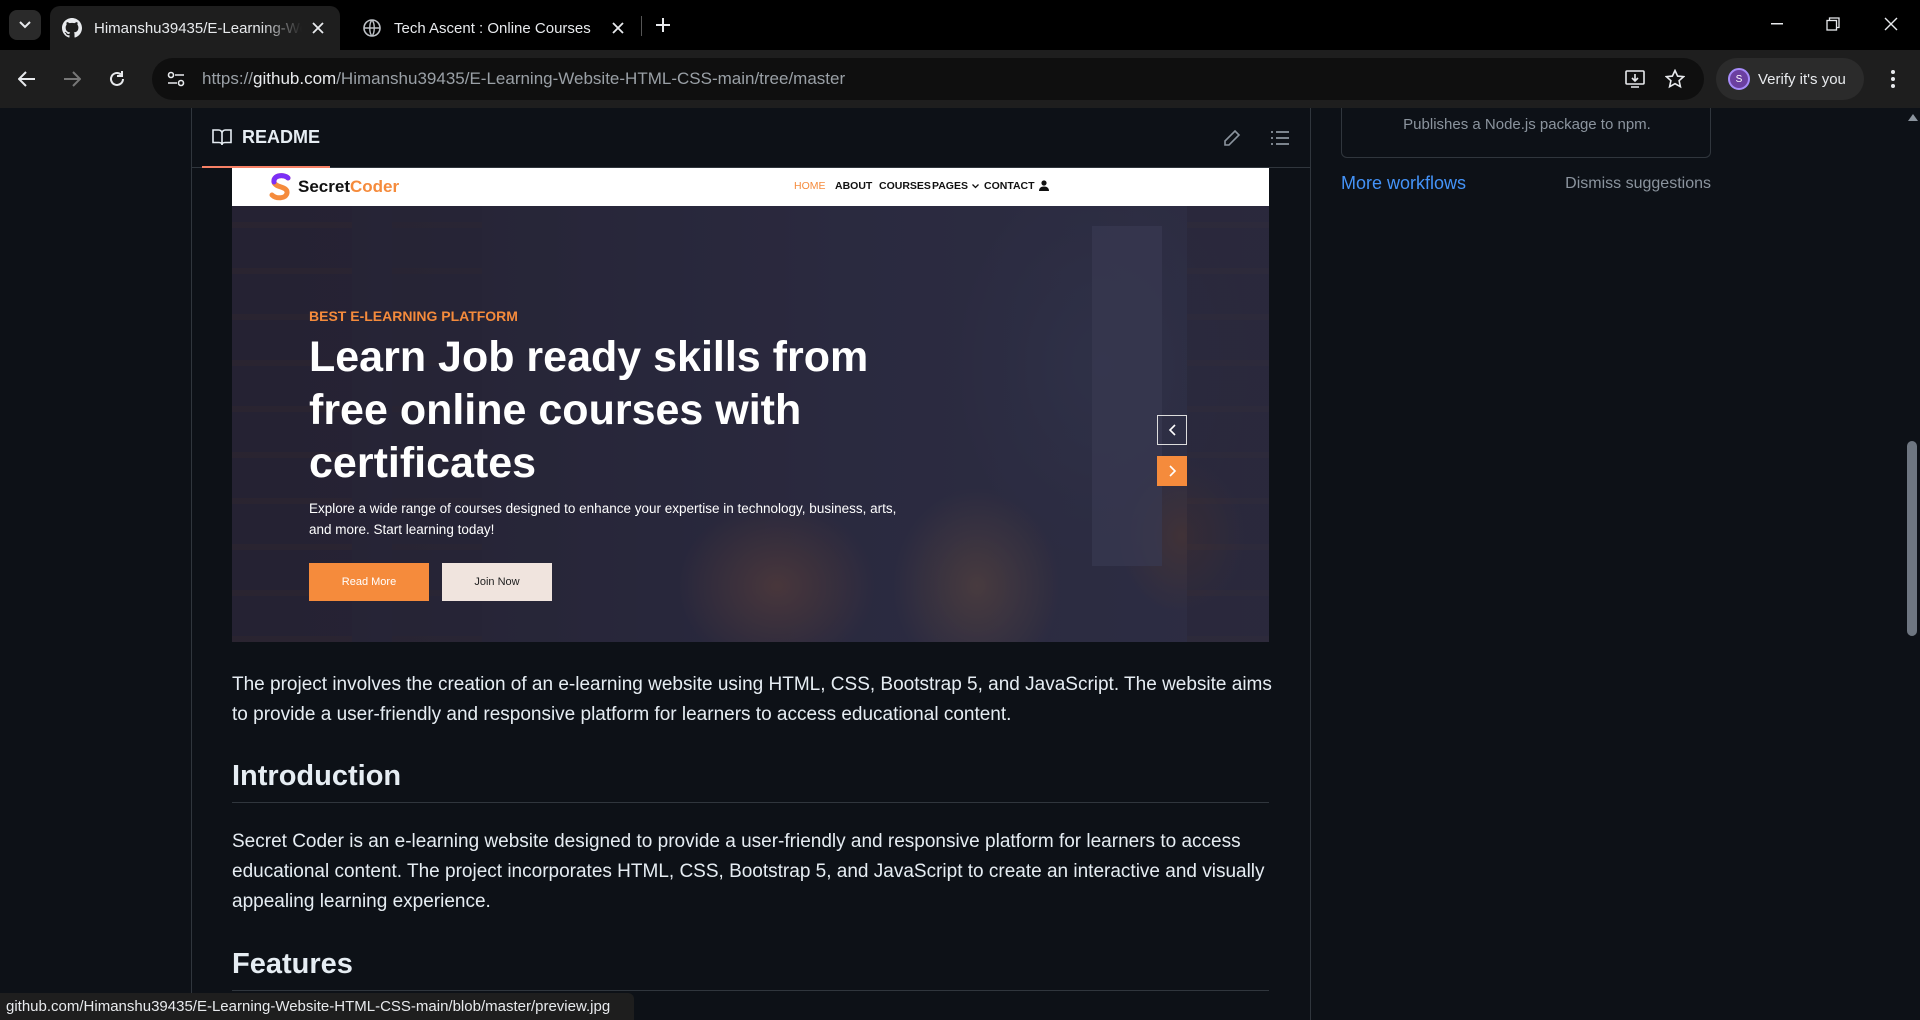 This screenshot has height=1020, width=1920. Describe the element at coordinates (413, 316) in the screenshot. I see `preview-eyebrow: BEST E-LEARNING PLATFORM` at that location.